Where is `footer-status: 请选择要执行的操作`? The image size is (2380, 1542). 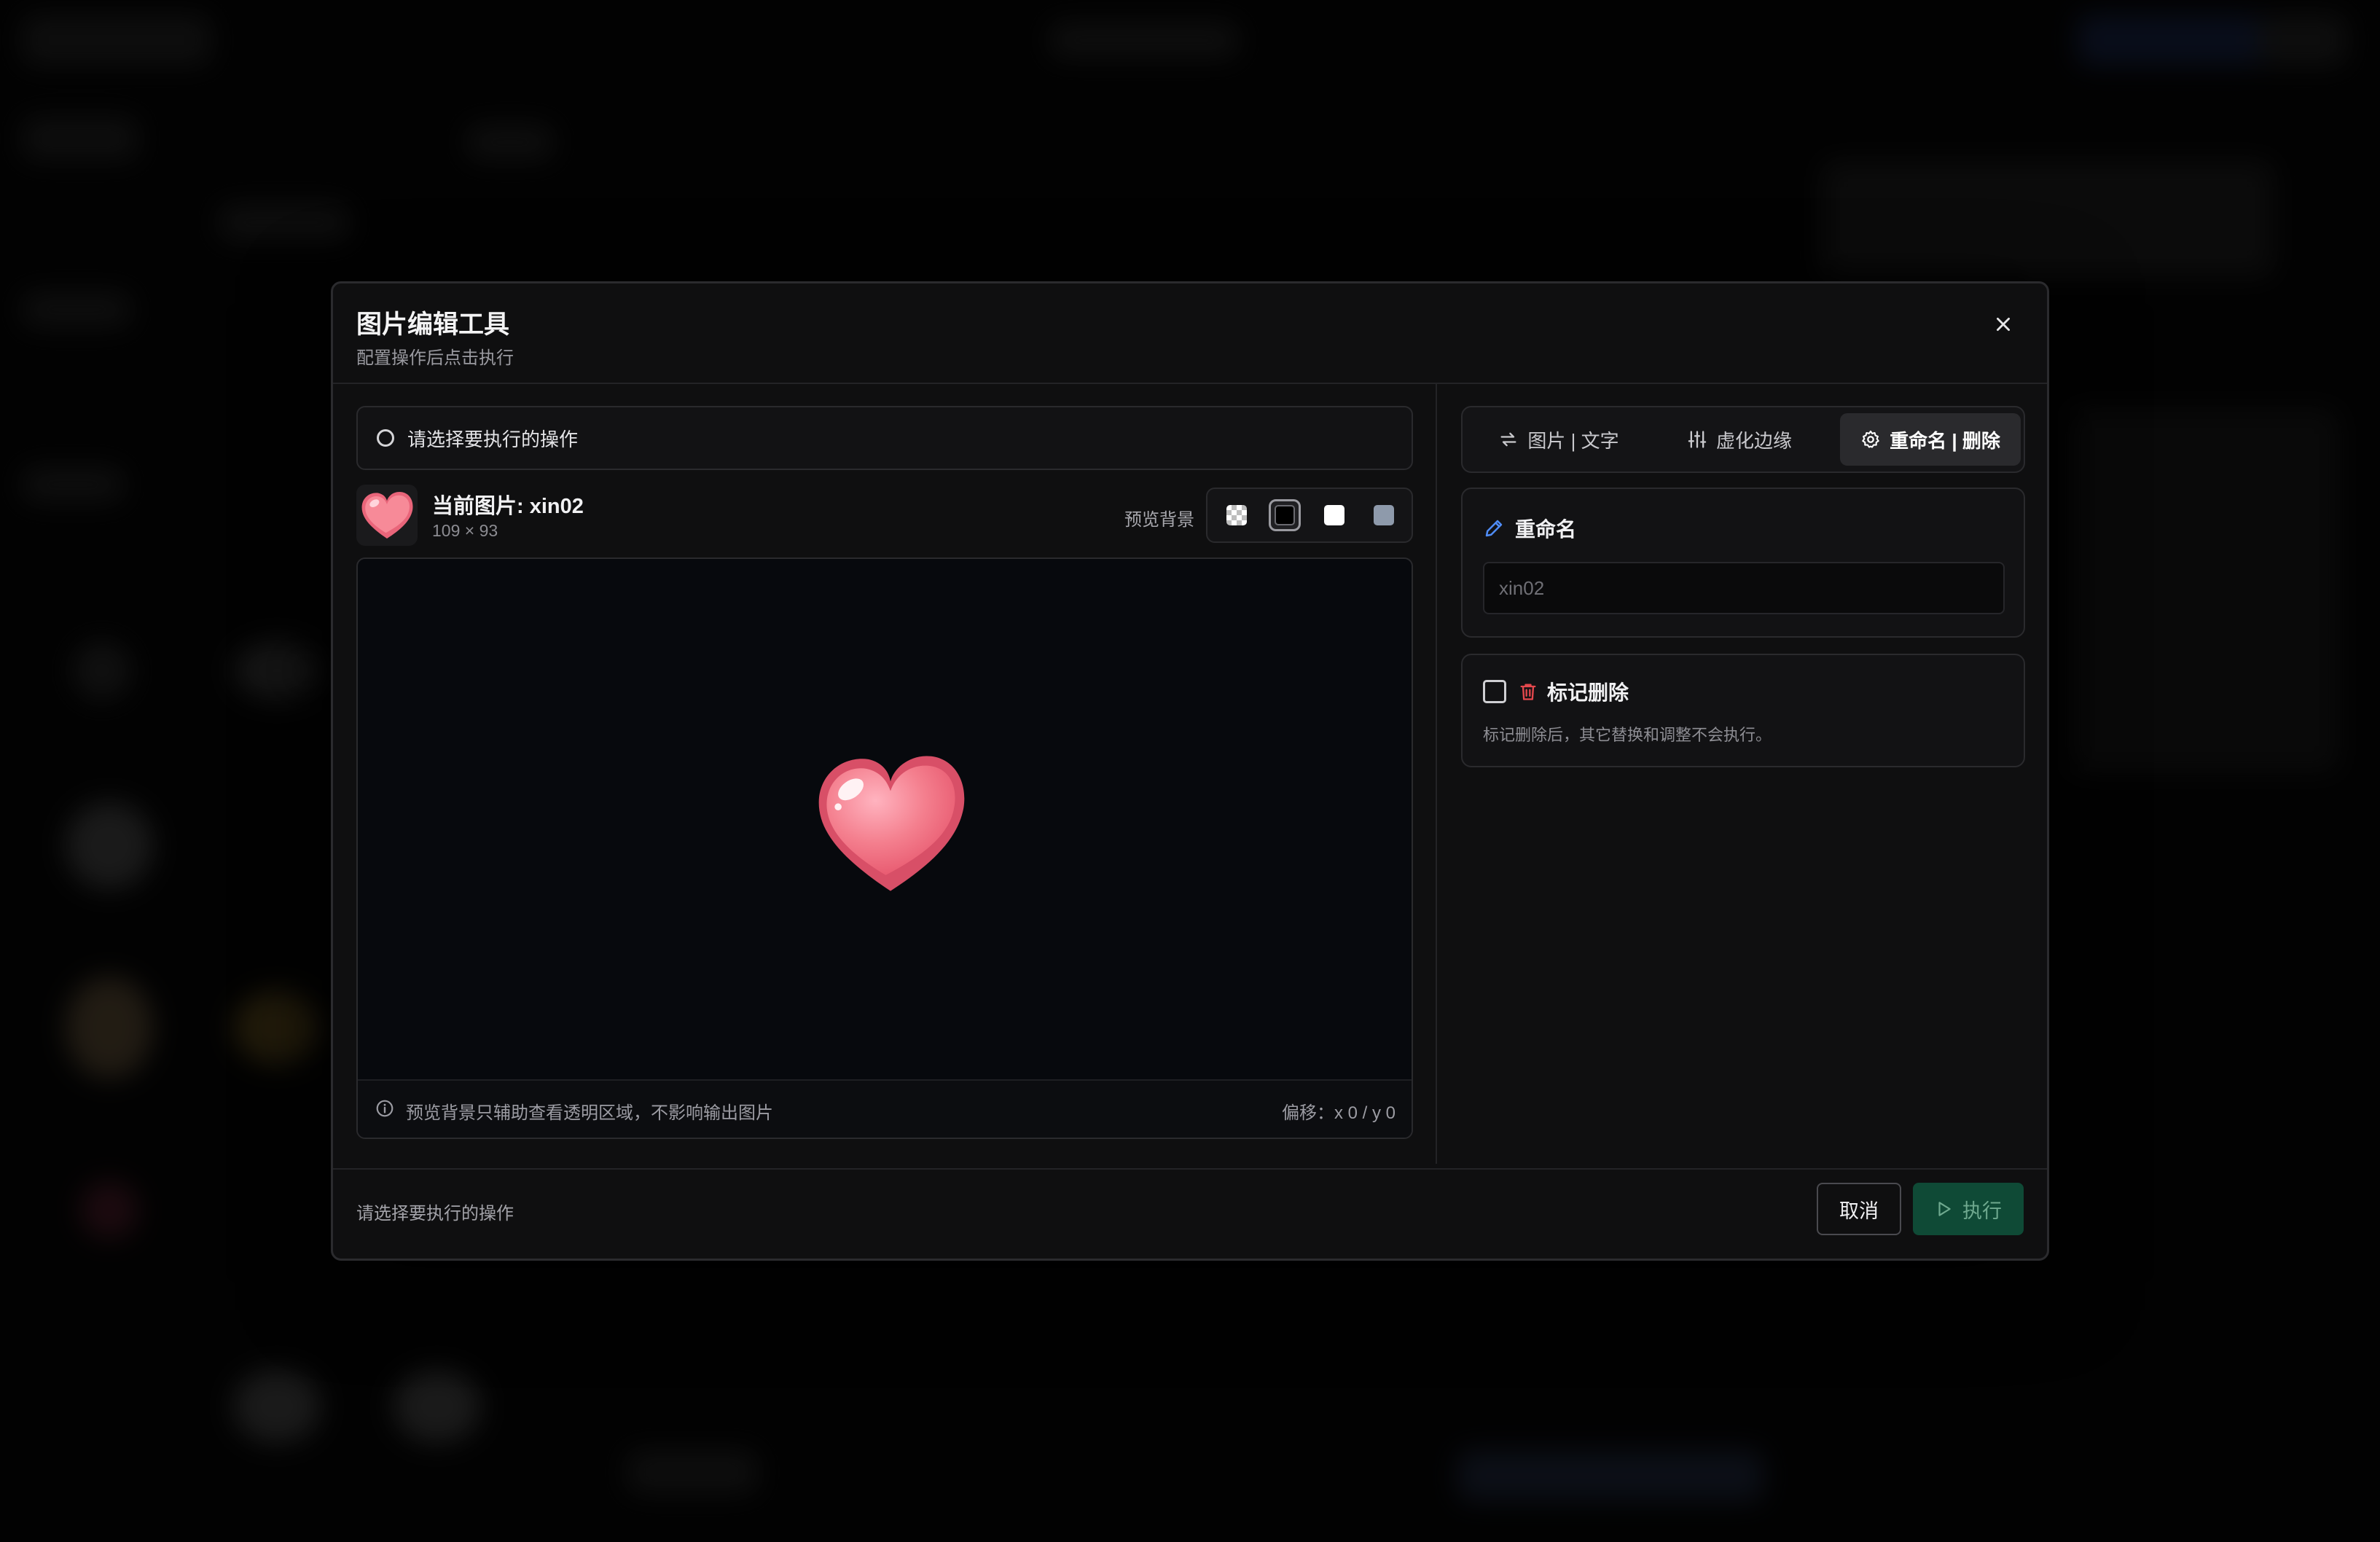 footer-status: 请选择要执行的操作 is located at coordinates (435, 1214).